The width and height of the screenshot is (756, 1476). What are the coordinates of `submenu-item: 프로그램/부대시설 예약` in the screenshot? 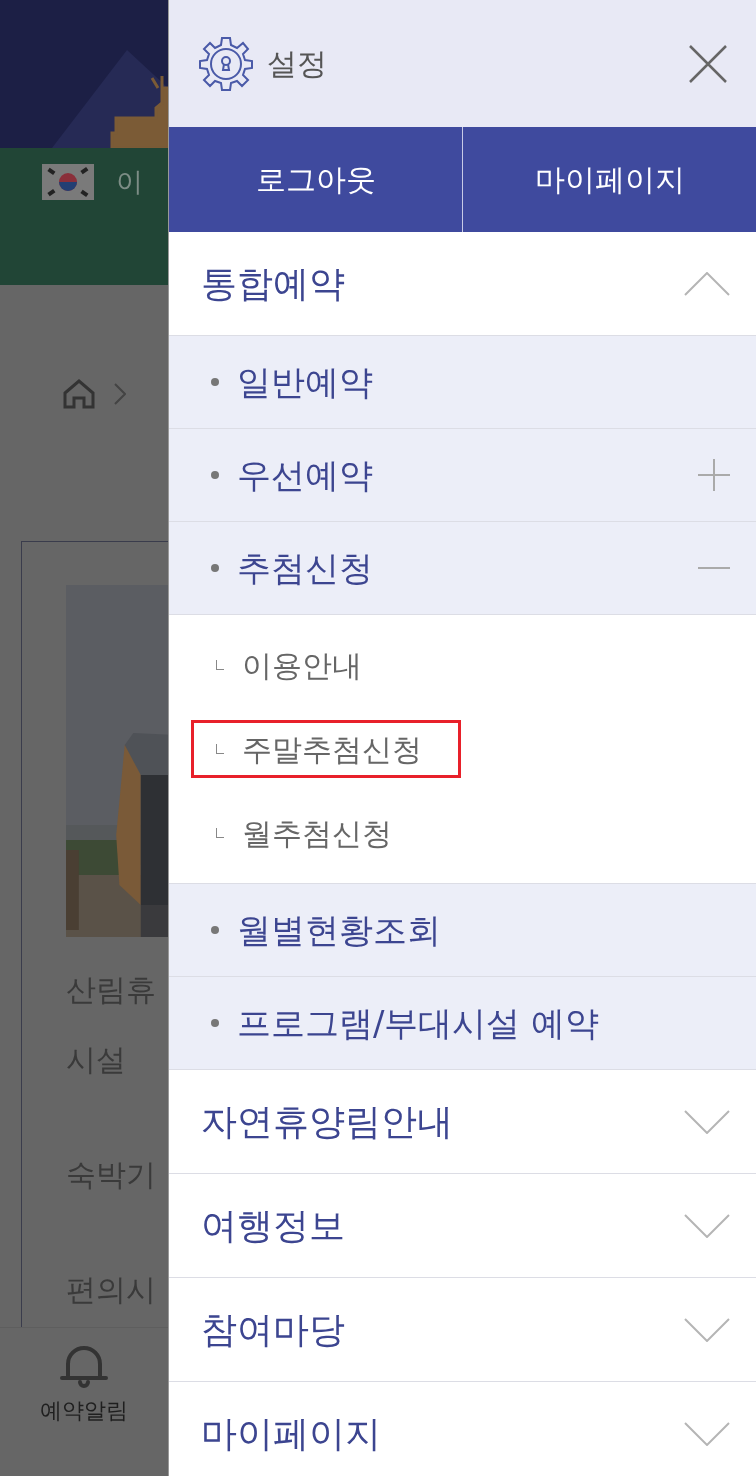 It's located at (462, 1023).